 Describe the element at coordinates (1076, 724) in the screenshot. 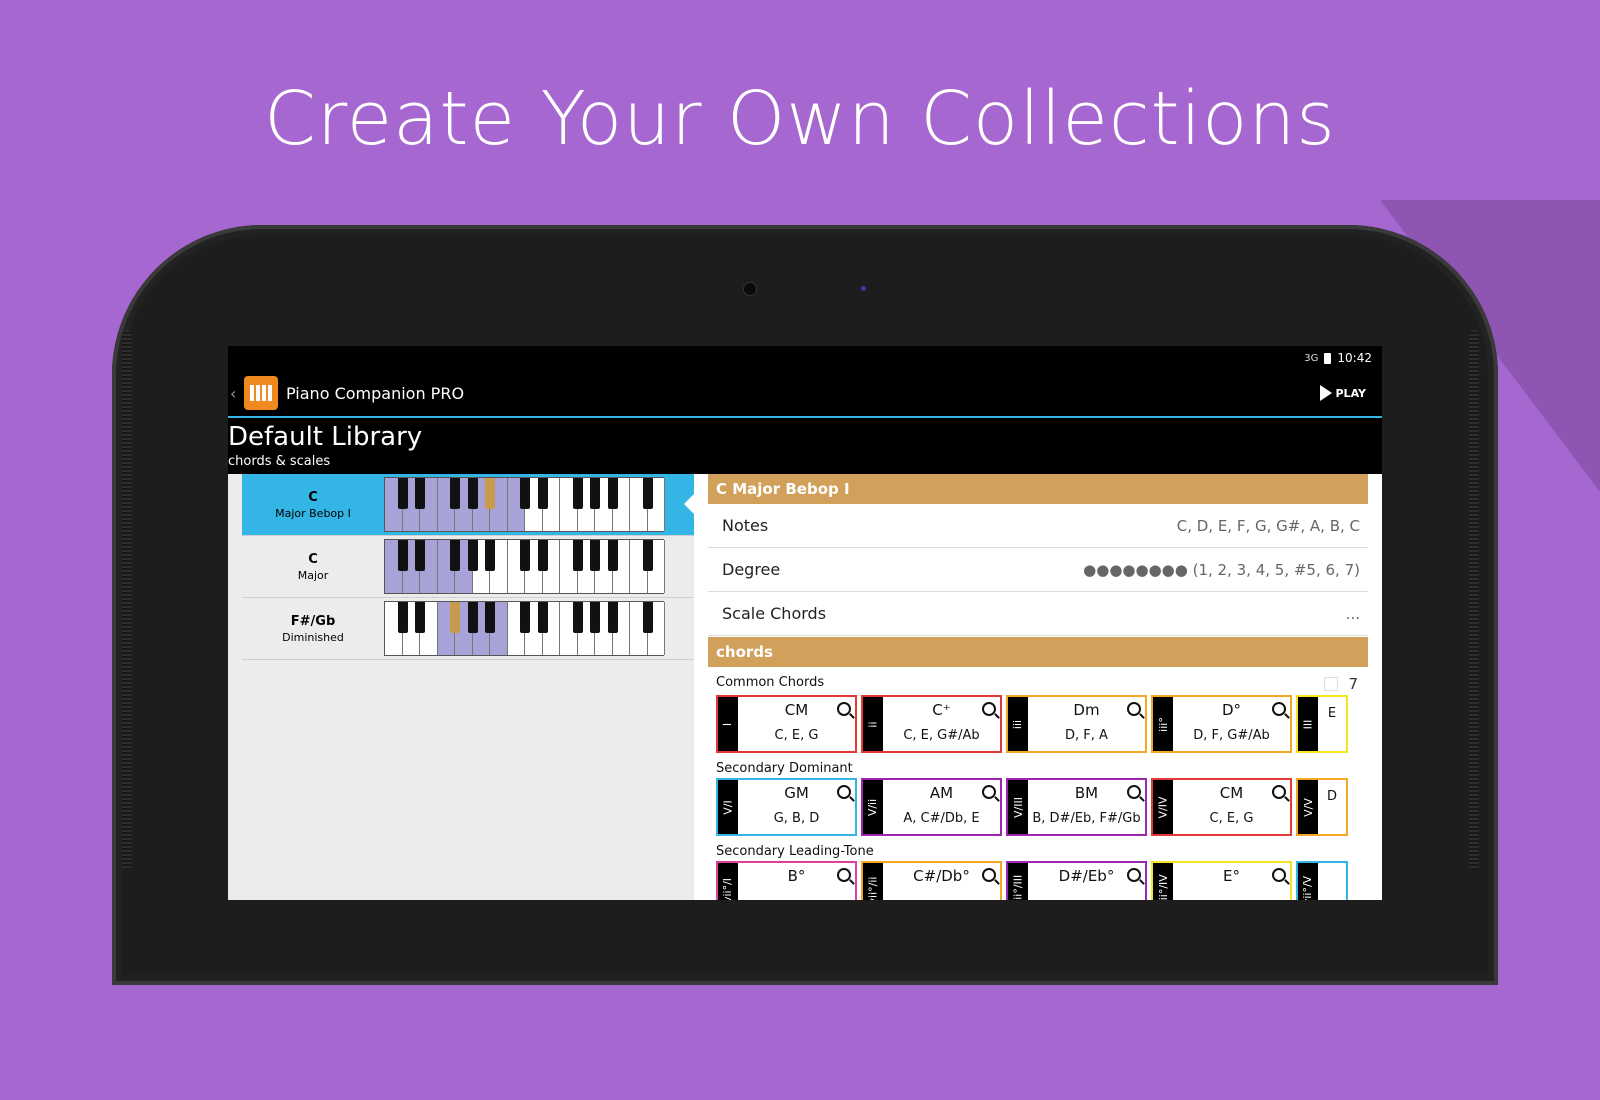

I see `chord-card: iii Dm D, F, A` at that location.